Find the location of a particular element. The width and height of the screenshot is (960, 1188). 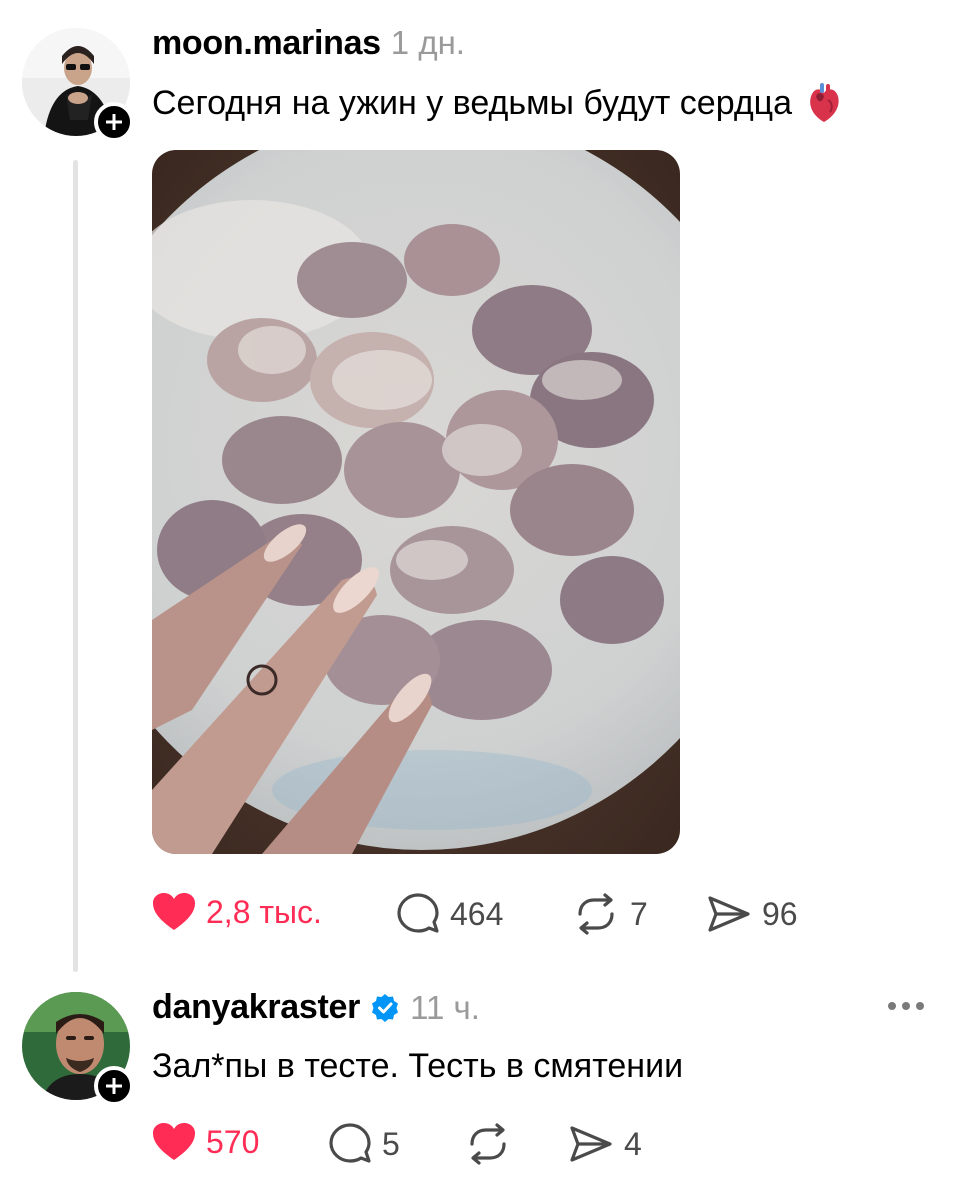

comment-button: 464 is located at coordinates (449, 914).